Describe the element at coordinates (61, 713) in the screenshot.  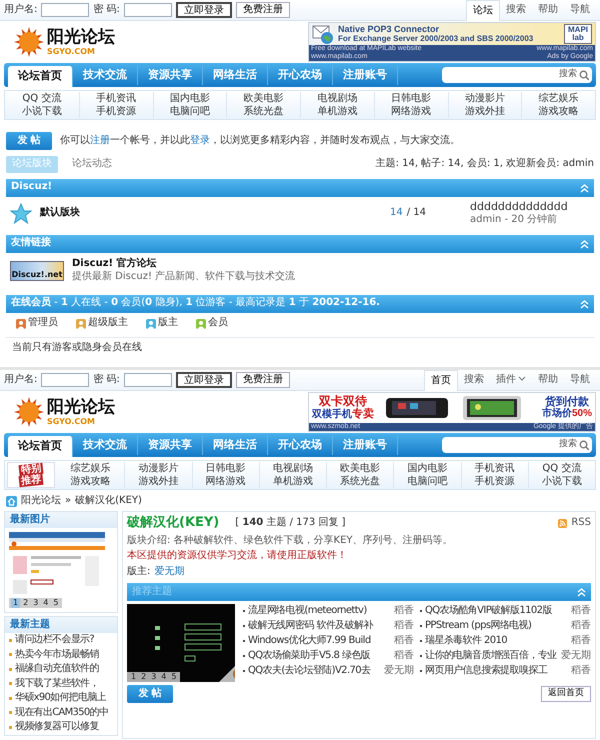
I see `topic-link: 现在有出CAM350的中` at that location.